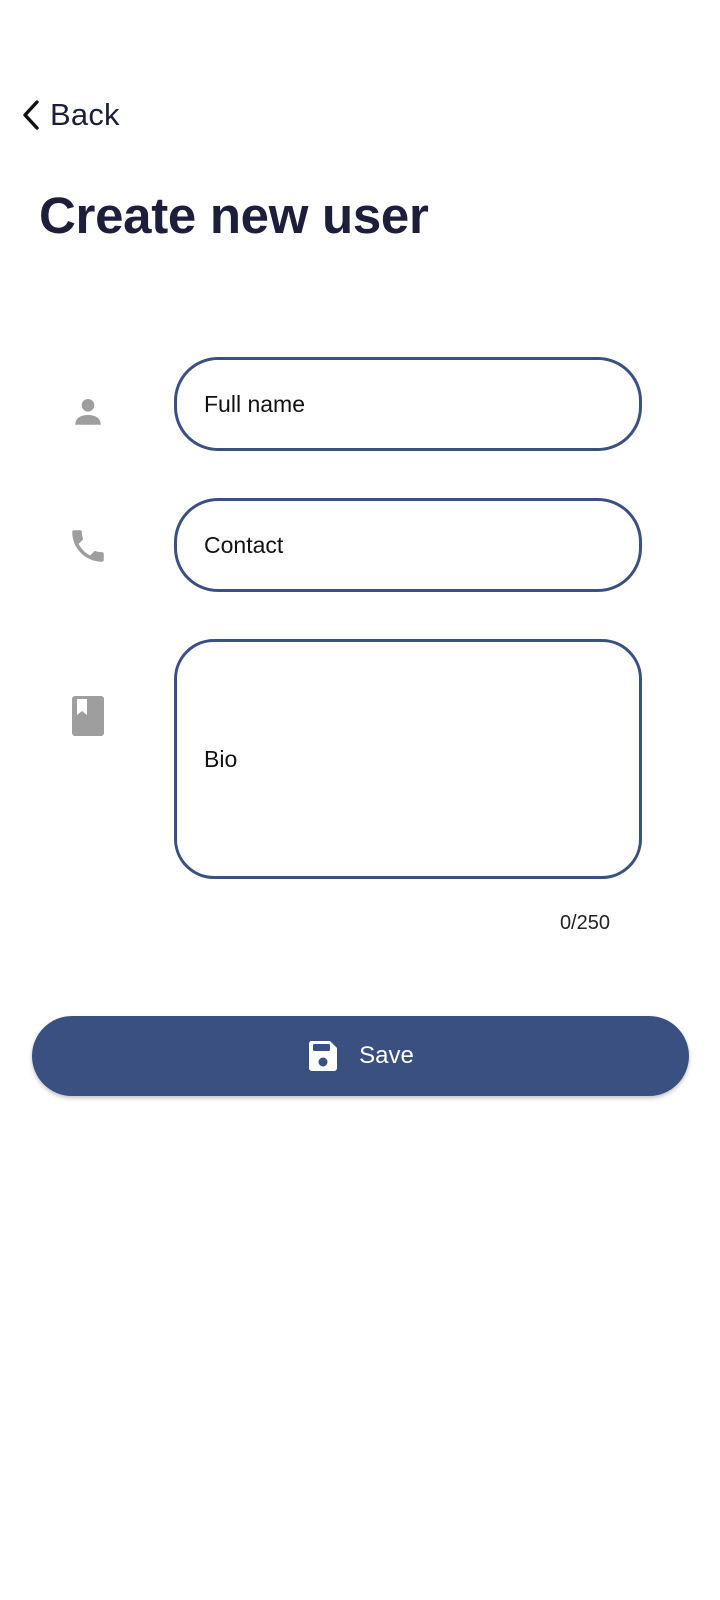 This screenshot has width=720, height=1600. I want to click on back-label: Back, so click(85, 114).